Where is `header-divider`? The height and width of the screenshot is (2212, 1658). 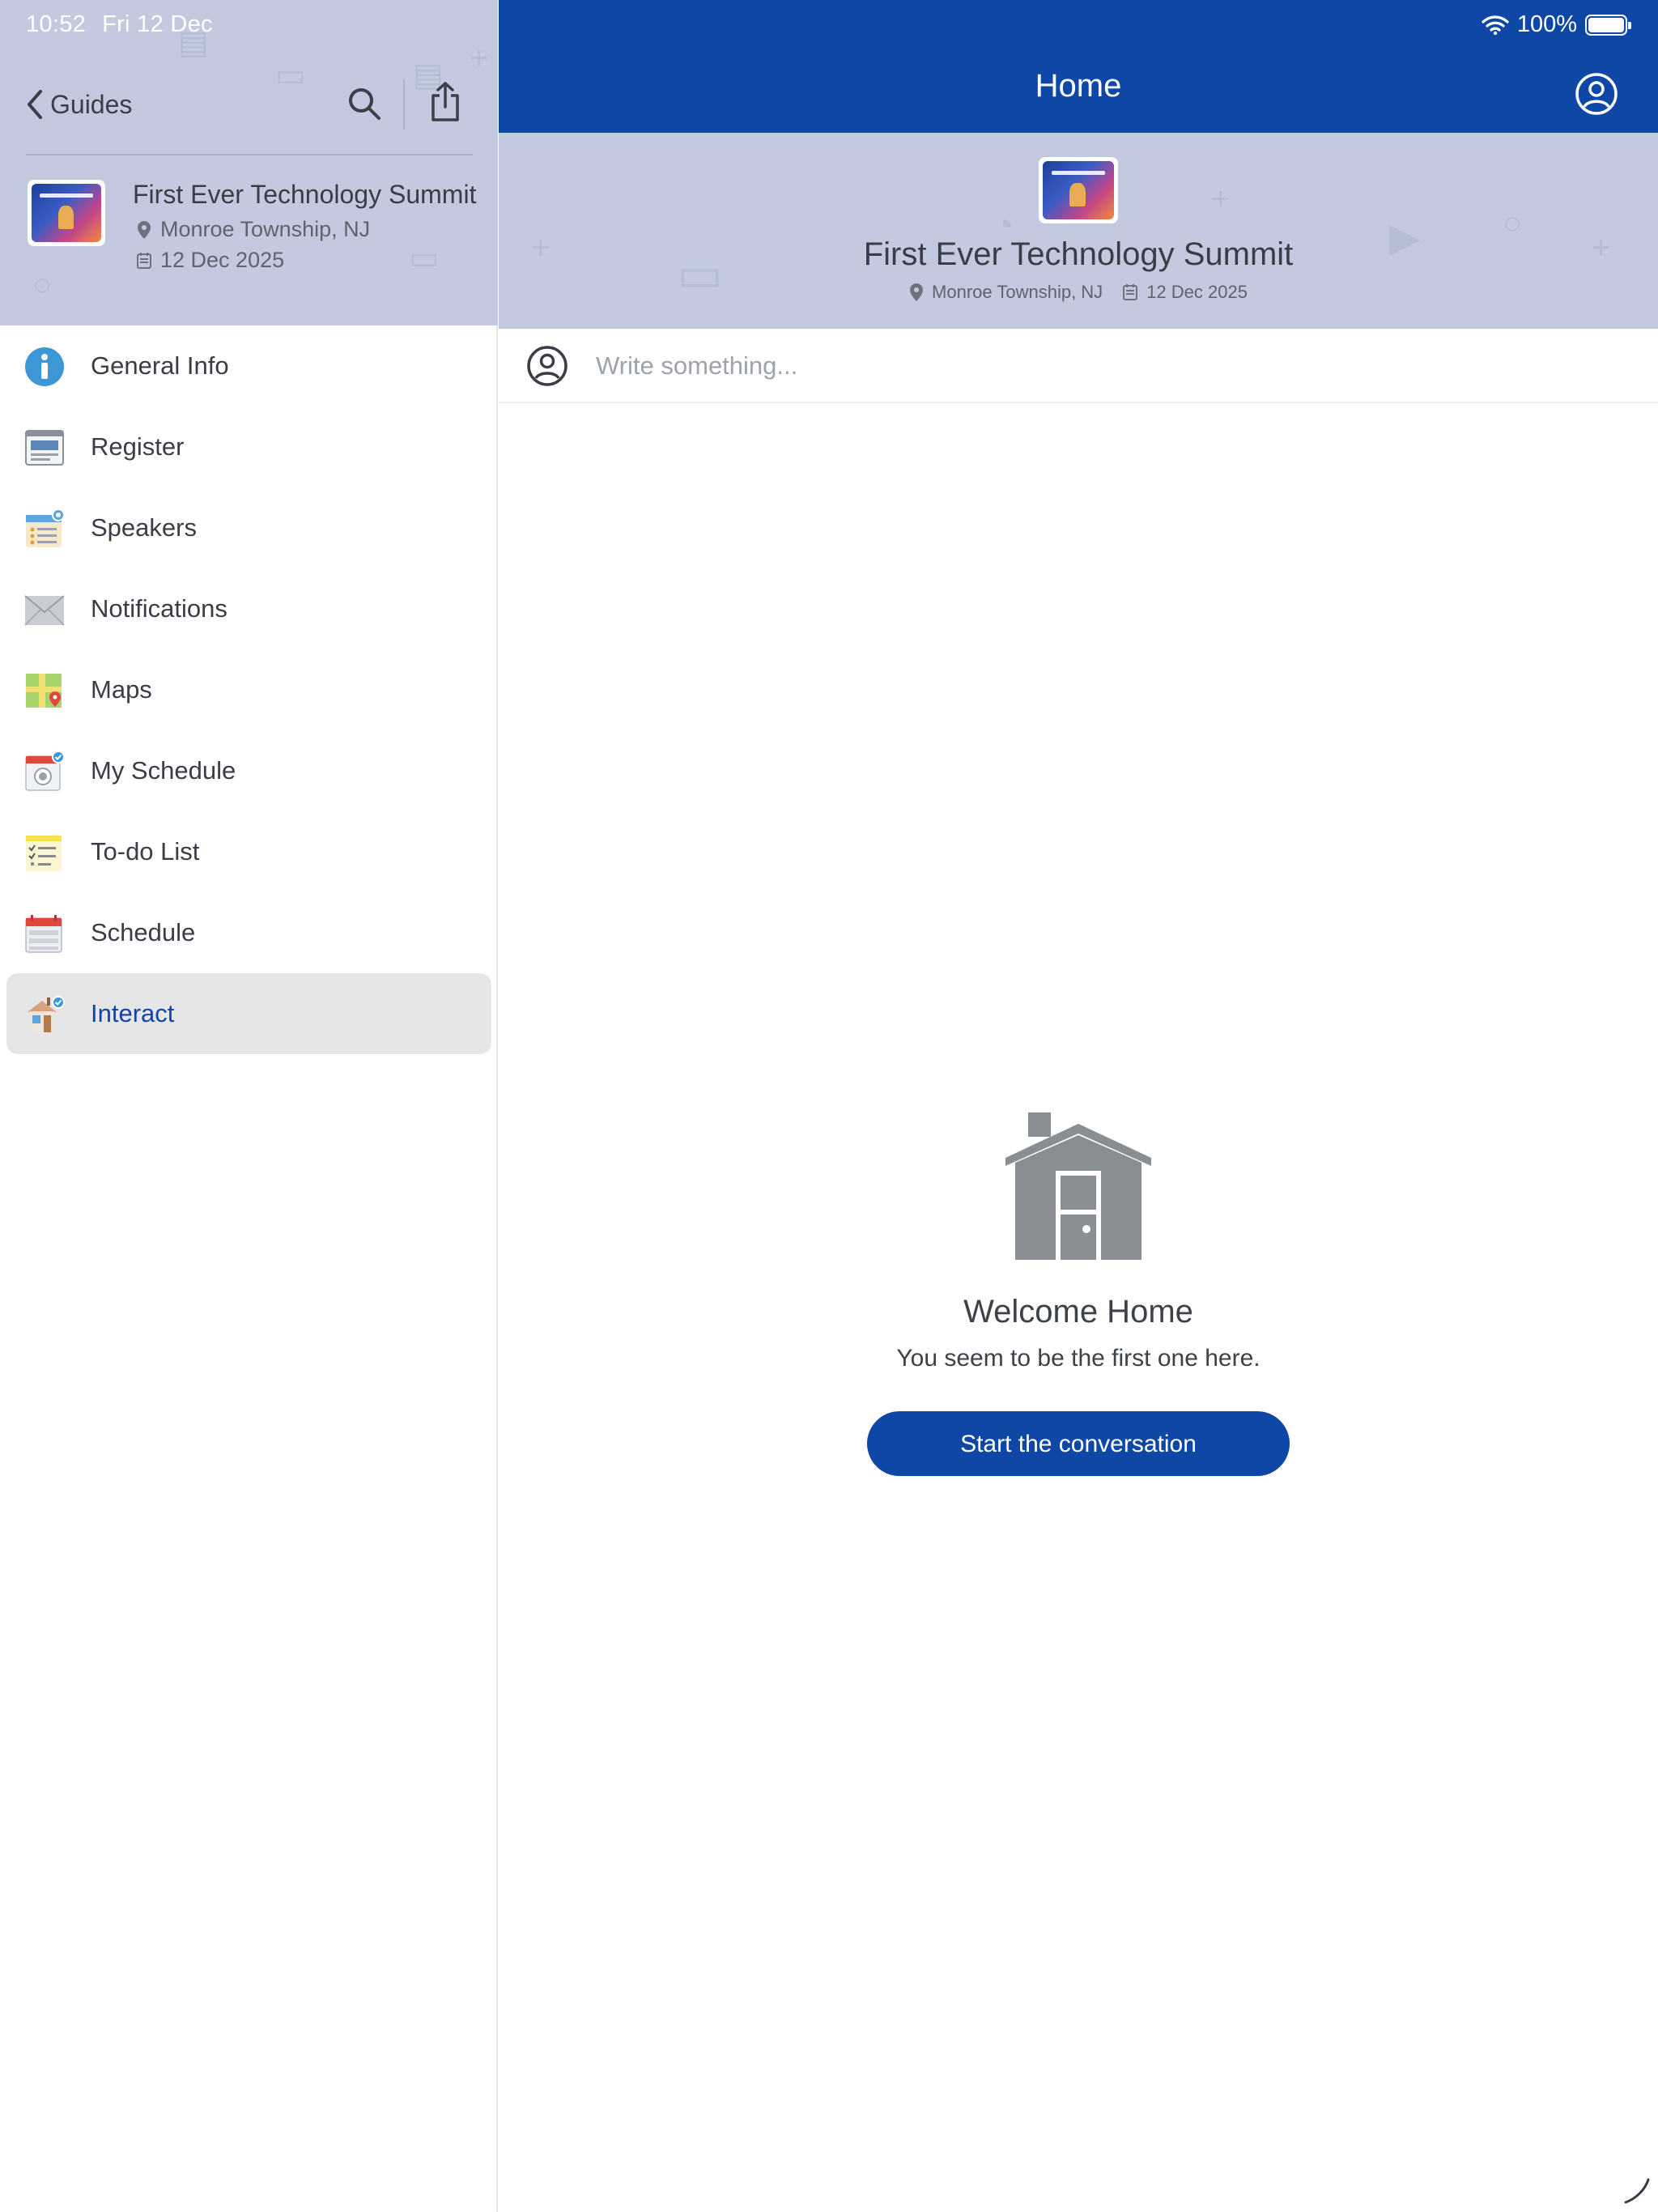
header-divider is located at coordinates (404, 104).